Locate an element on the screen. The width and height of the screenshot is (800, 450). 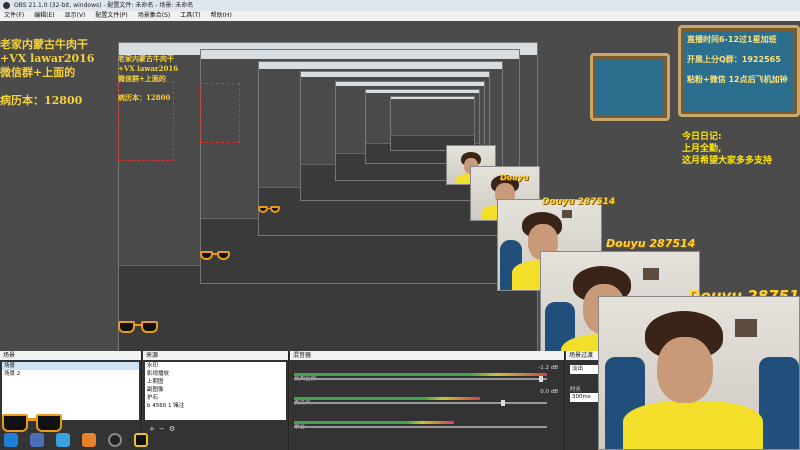
nested-overlay-line-3: 微信群+上面的 is located at coordinates (142, 78).